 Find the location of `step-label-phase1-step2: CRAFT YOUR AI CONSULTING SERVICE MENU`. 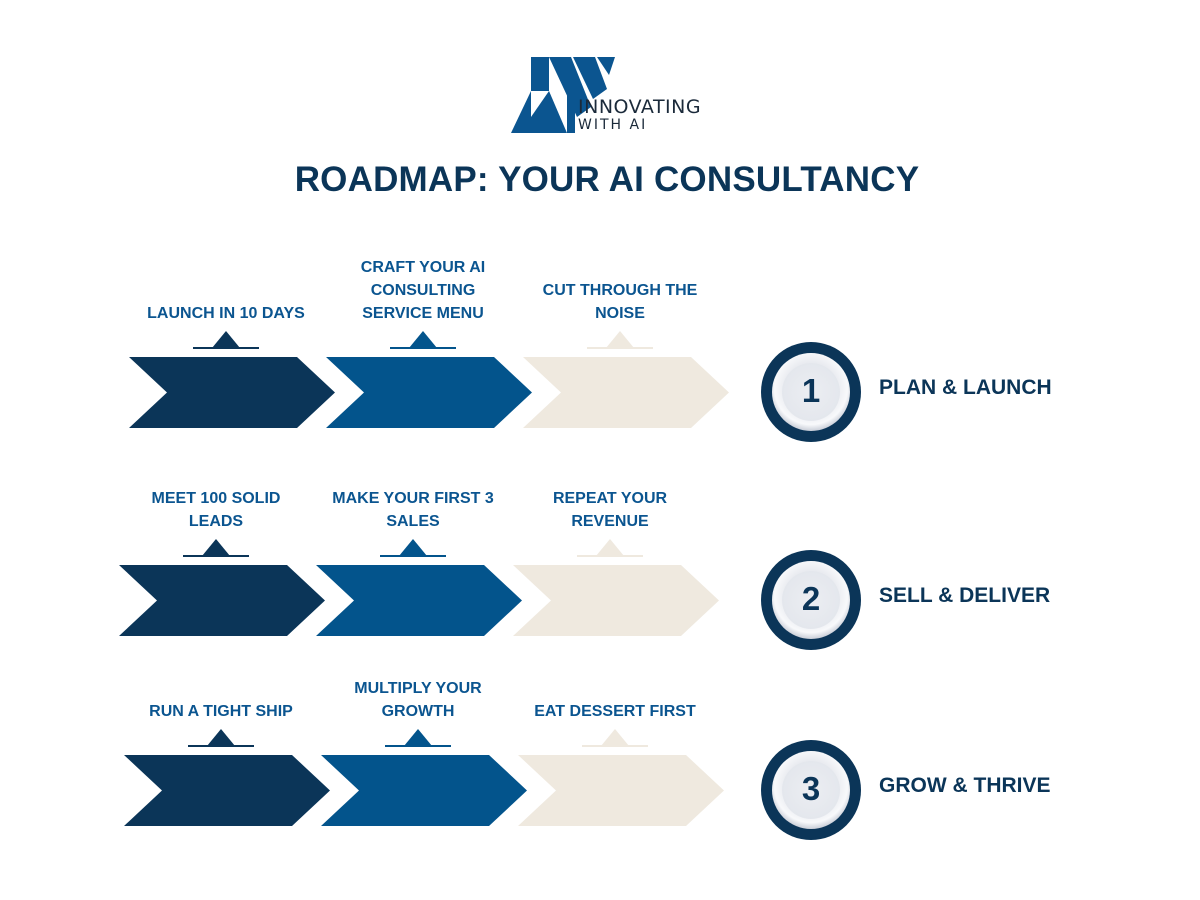

step-label-phase1-step2: CRAFT YOUR AI CONSULTING SERVICE MENU is located at coordinates (423, 290).